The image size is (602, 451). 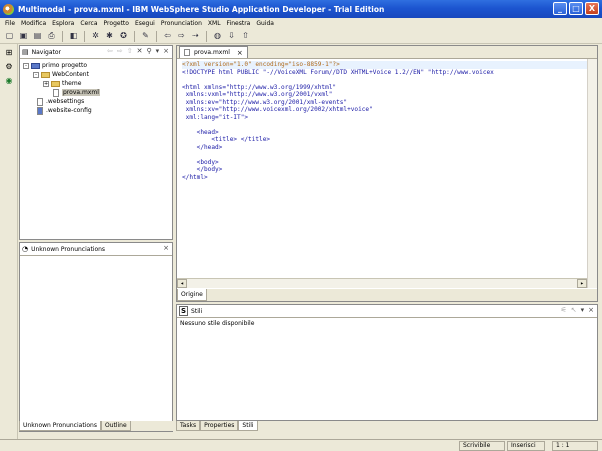 What do you see at coordinates (239, 23) in the screenshot?
I see `menu-finestra: Finestra` at bounding box center [239, 23].